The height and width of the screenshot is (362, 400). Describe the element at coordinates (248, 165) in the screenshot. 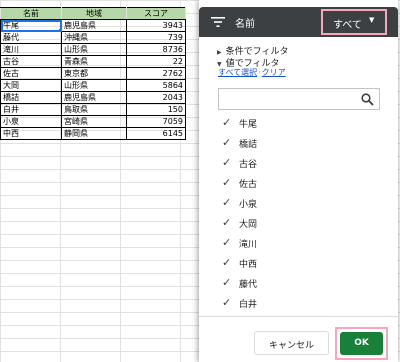

I see `value-label: 古谷` at that location.